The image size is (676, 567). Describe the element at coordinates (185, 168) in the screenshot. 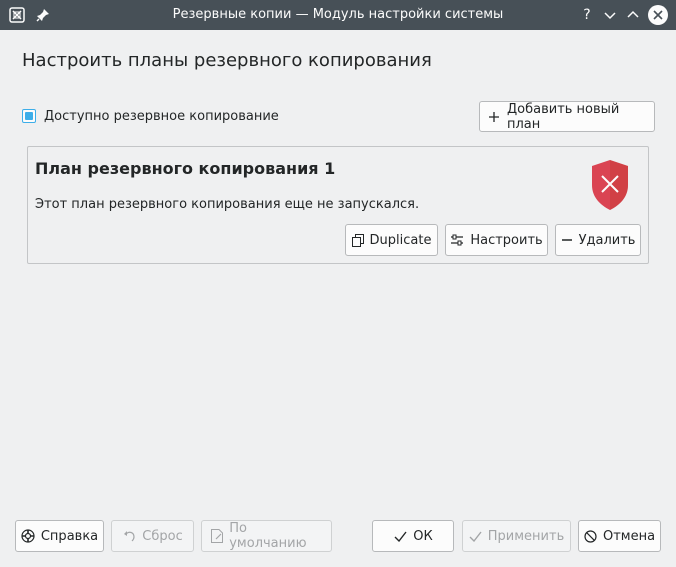

I see `plan-title: План резервного копирования 1` at that location.